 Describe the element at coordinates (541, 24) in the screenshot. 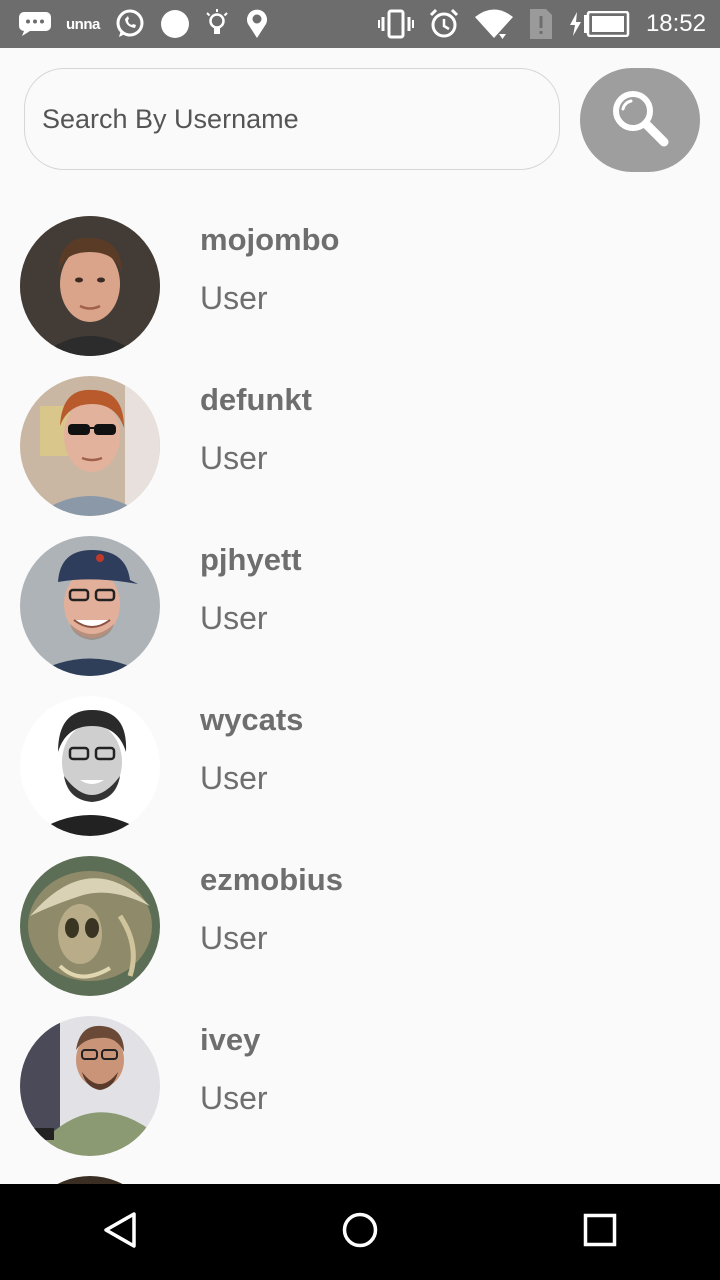

I see `sim-alert-icon` at that location.